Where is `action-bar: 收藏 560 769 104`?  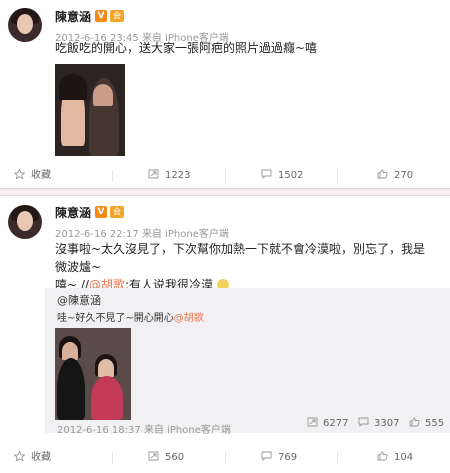 action-bar: 收藏 560 769 104 is located at coordinates (225, 458).